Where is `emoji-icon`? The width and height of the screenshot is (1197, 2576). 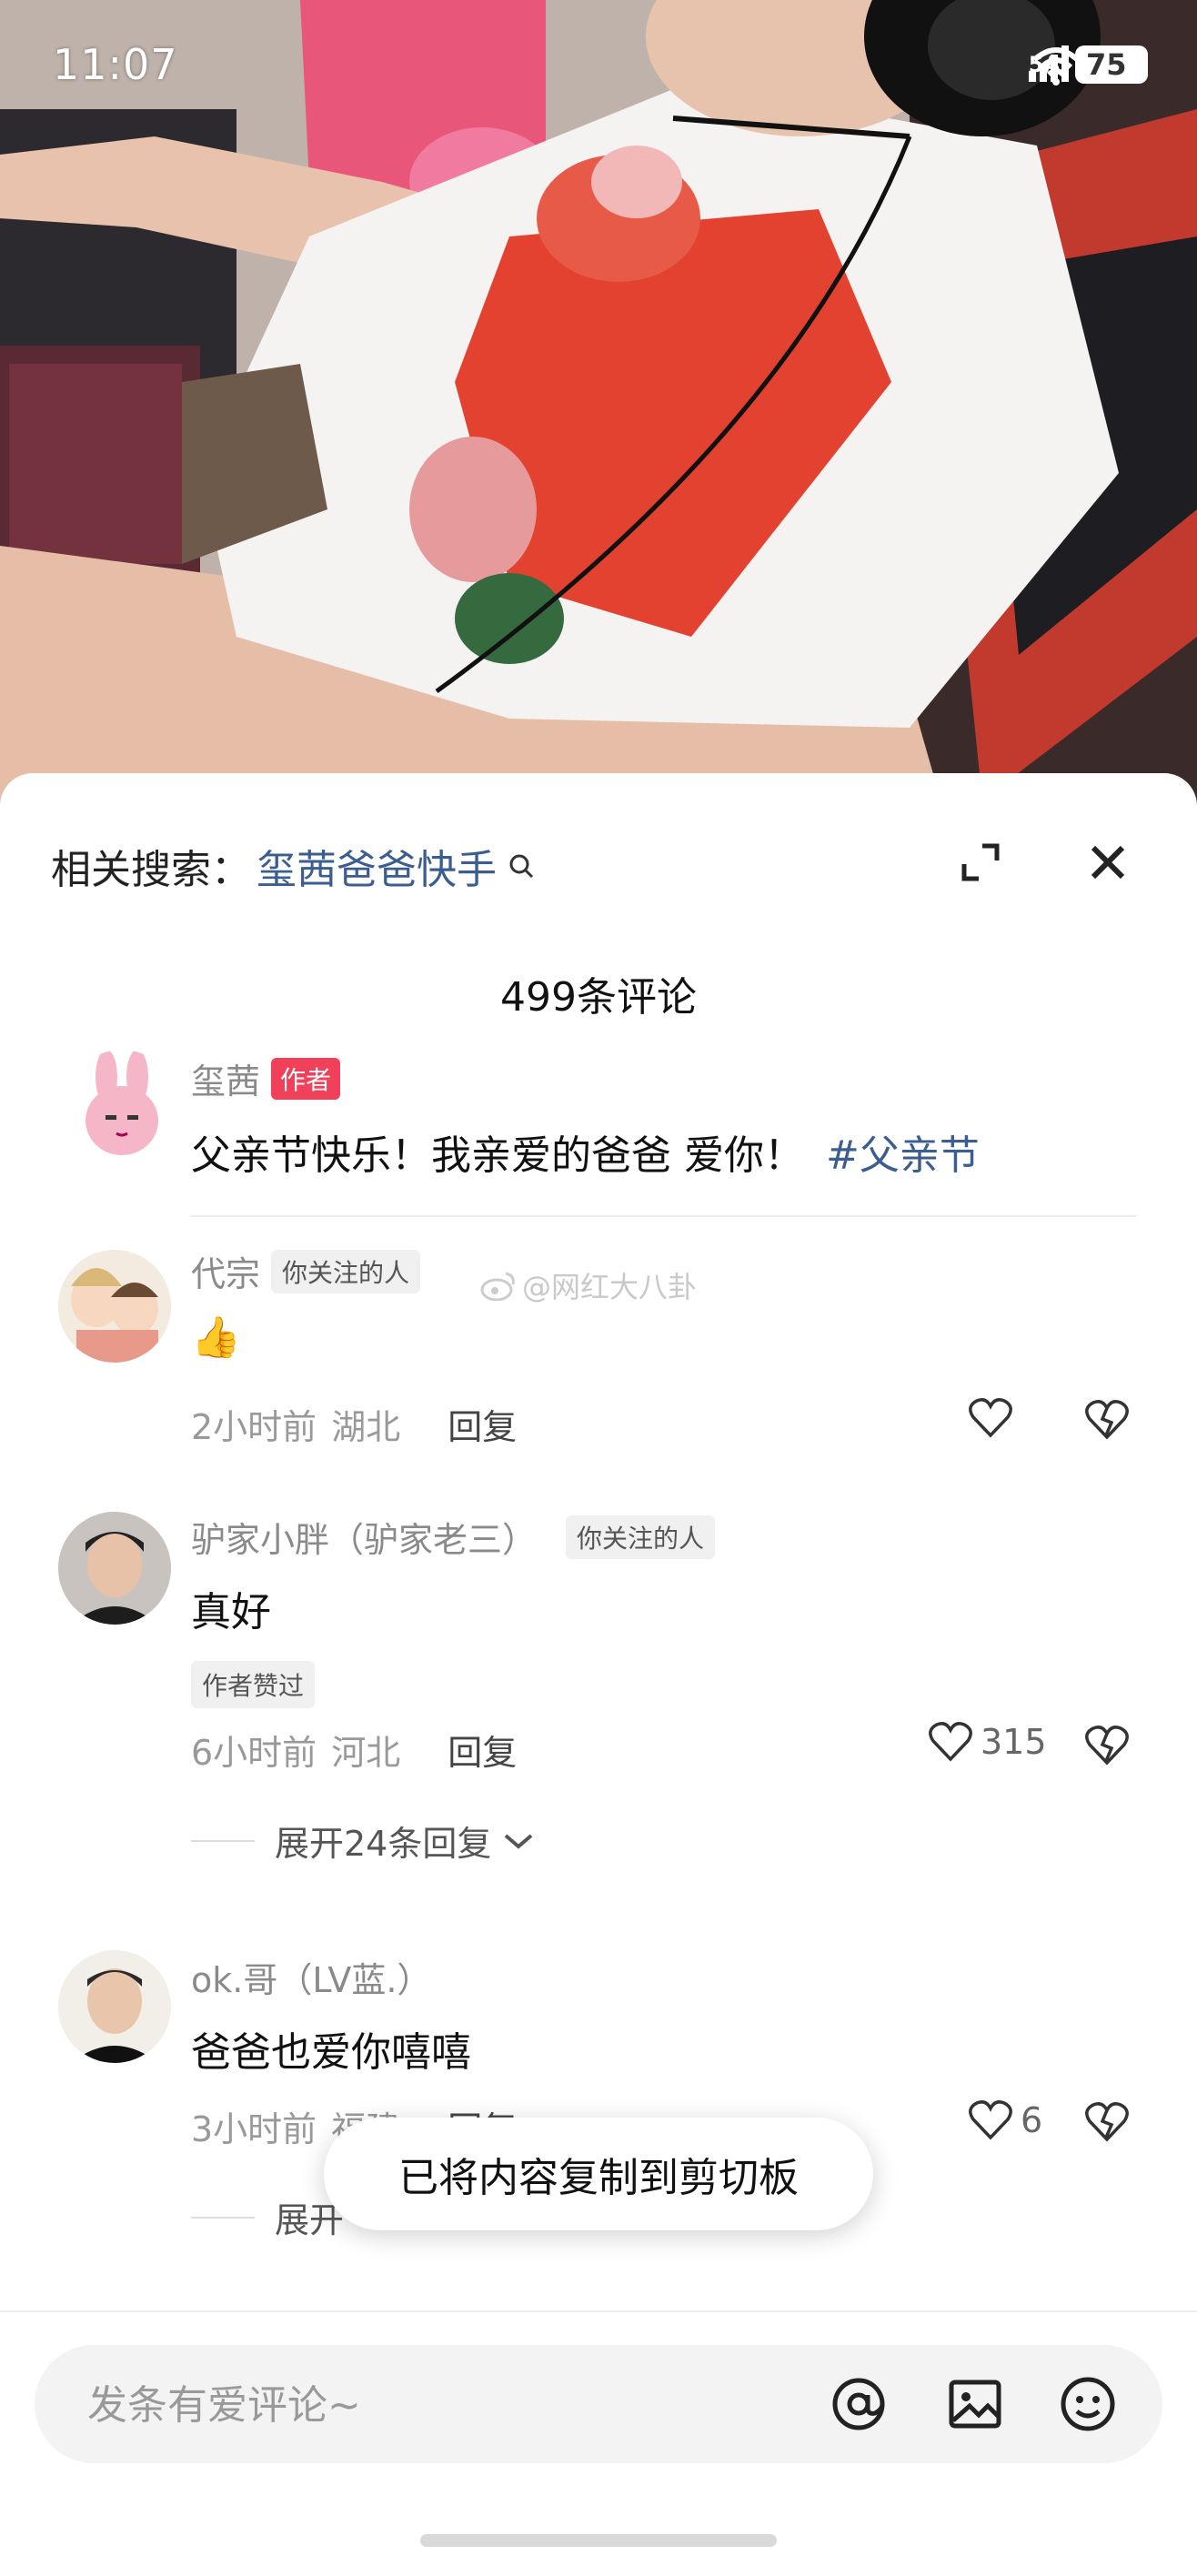 emoji-icon is located at coordinates (1088, 2404).